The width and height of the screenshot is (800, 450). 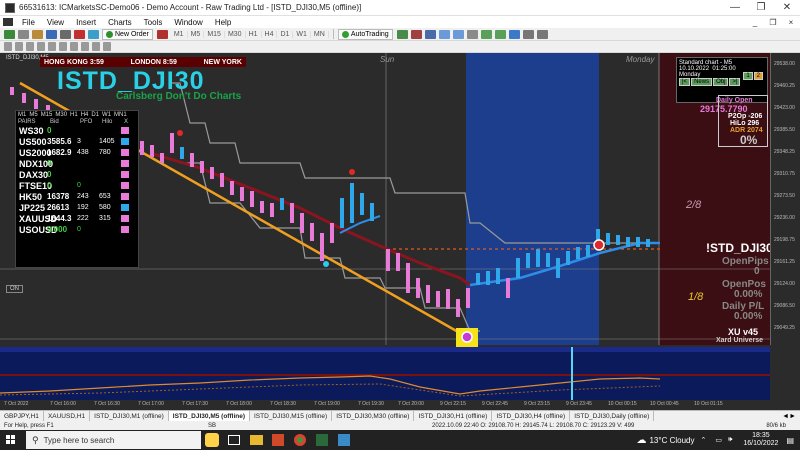 What do you see at coordinates (33, 115) in the screenshot?
I see `hdr-m5: M5` at bounding box center [33, 115].